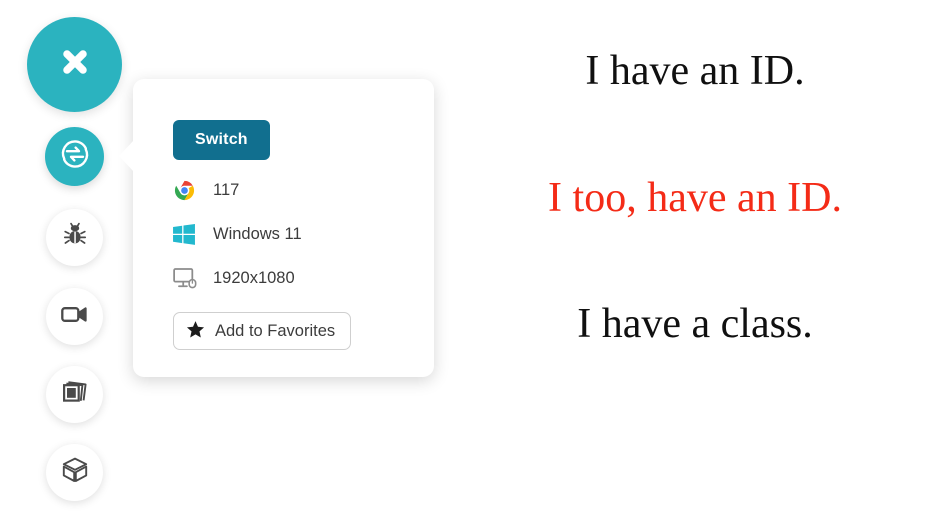 The image size is (930, 511). Describe the element at coordinates (126, 156) in the screenshot. I see `panel-pointer-notch` at that location.